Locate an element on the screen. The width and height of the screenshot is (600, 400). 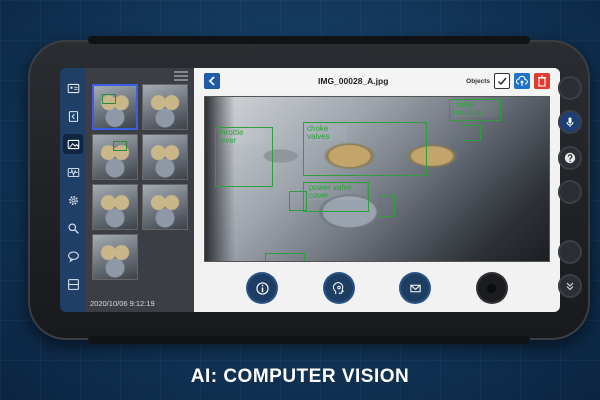
search-icon is located at coordinates (73, 228).